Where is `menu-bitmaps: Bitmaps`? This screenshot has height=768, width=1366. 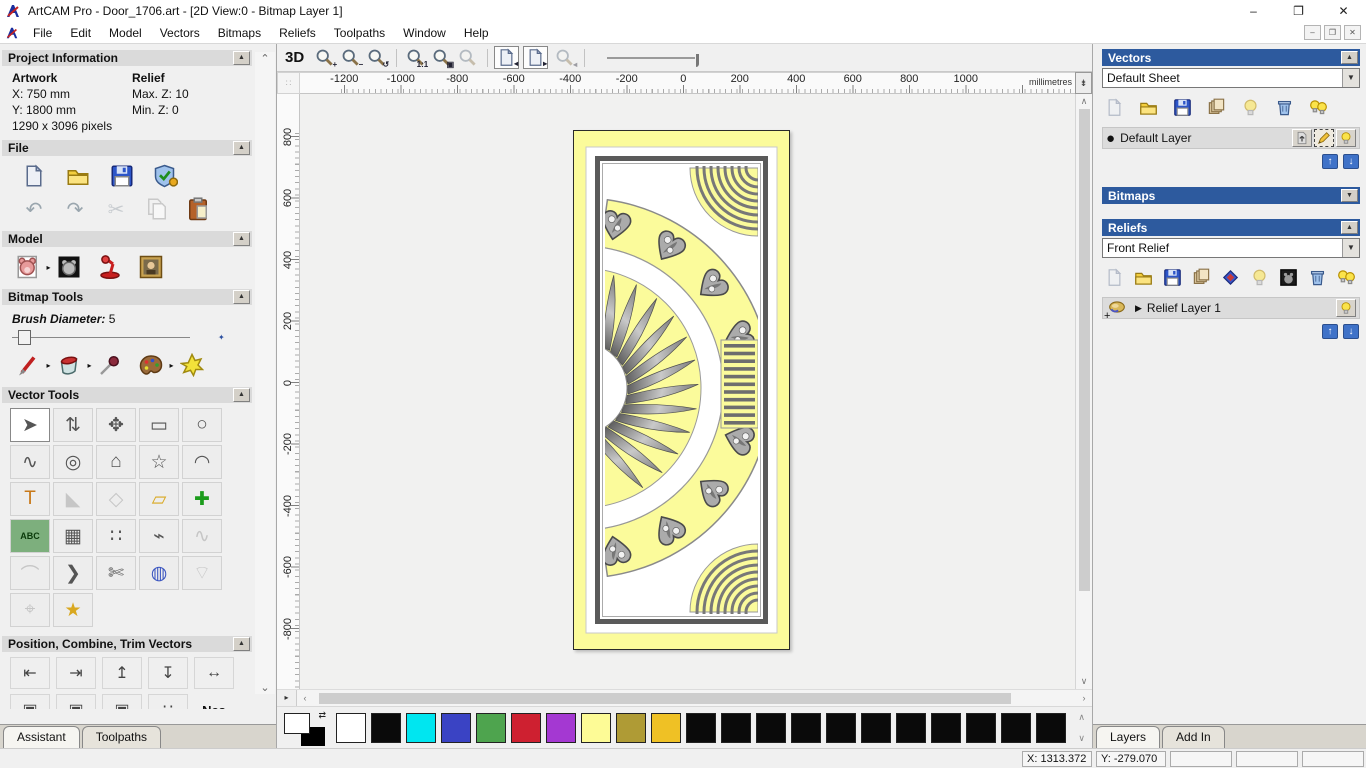
menu-bitmaps: Bitmaps is located at coordinates (239, 33).